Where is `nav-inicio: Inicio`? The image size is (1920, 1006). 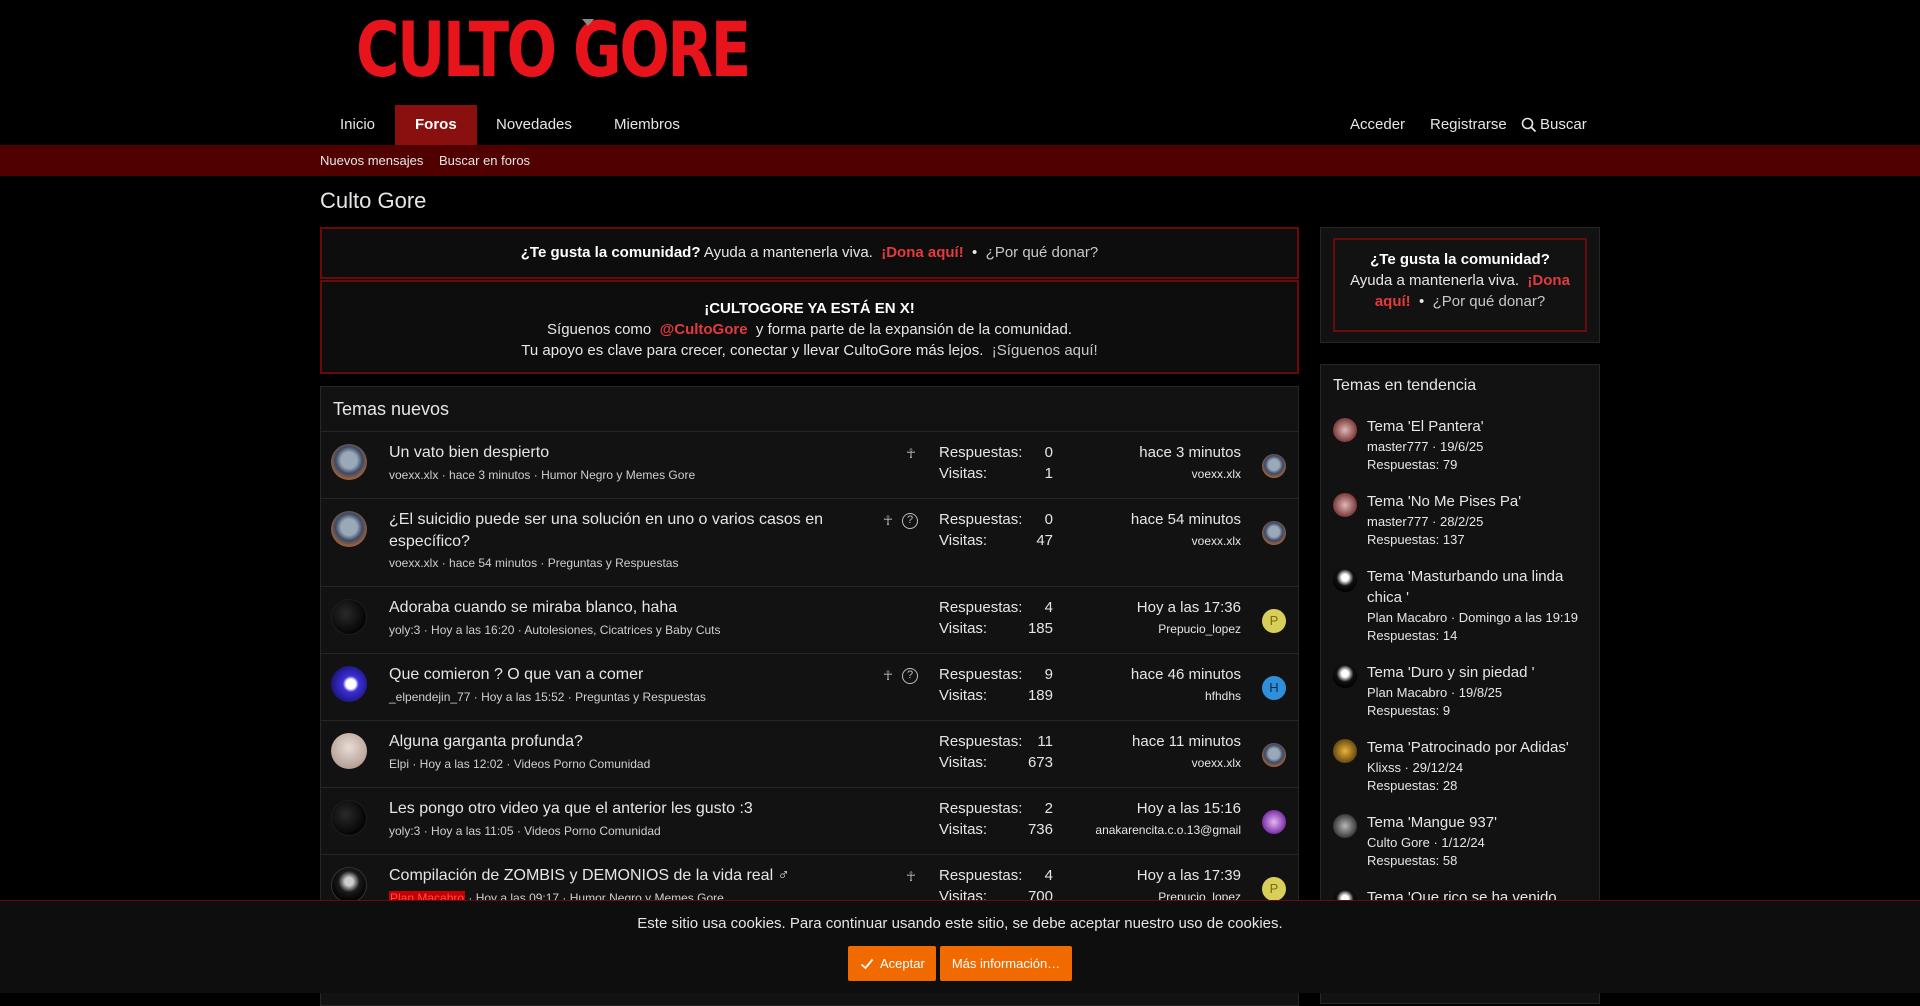
nav-inicio: Inicio is located at coordinates (357, 125).